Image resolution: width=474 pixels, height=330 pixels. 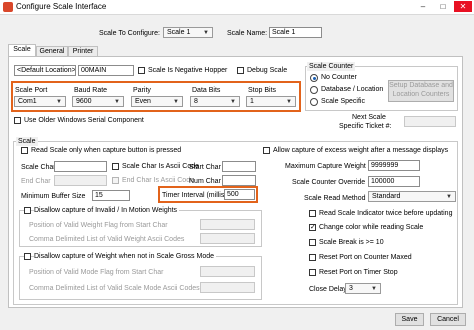 I want to click on scale-to-configure-value: Scale 1, so click(x=179, y=32).